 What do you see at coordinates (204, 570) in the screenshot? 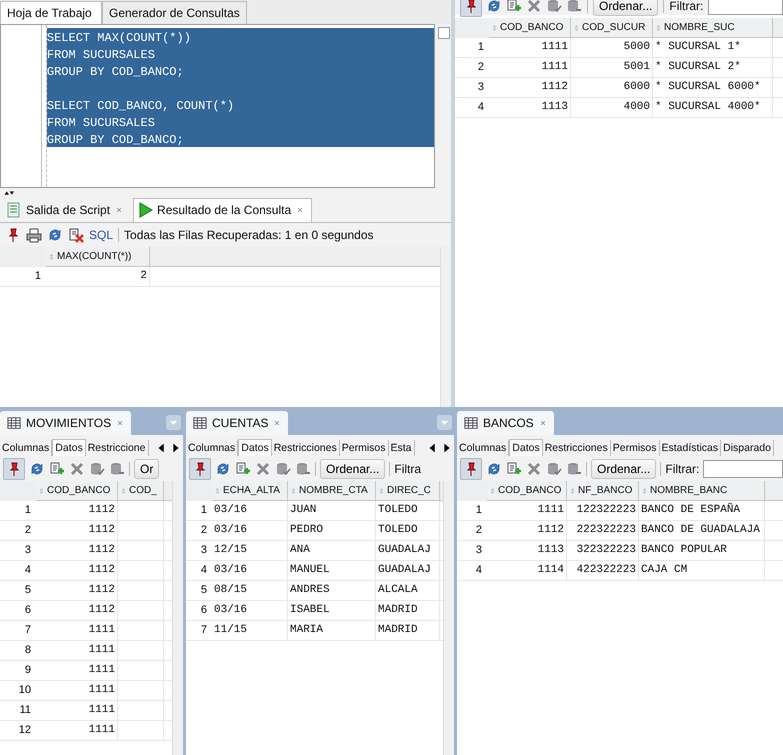
I see `row-number: 4` at bounding box center [204, 570].